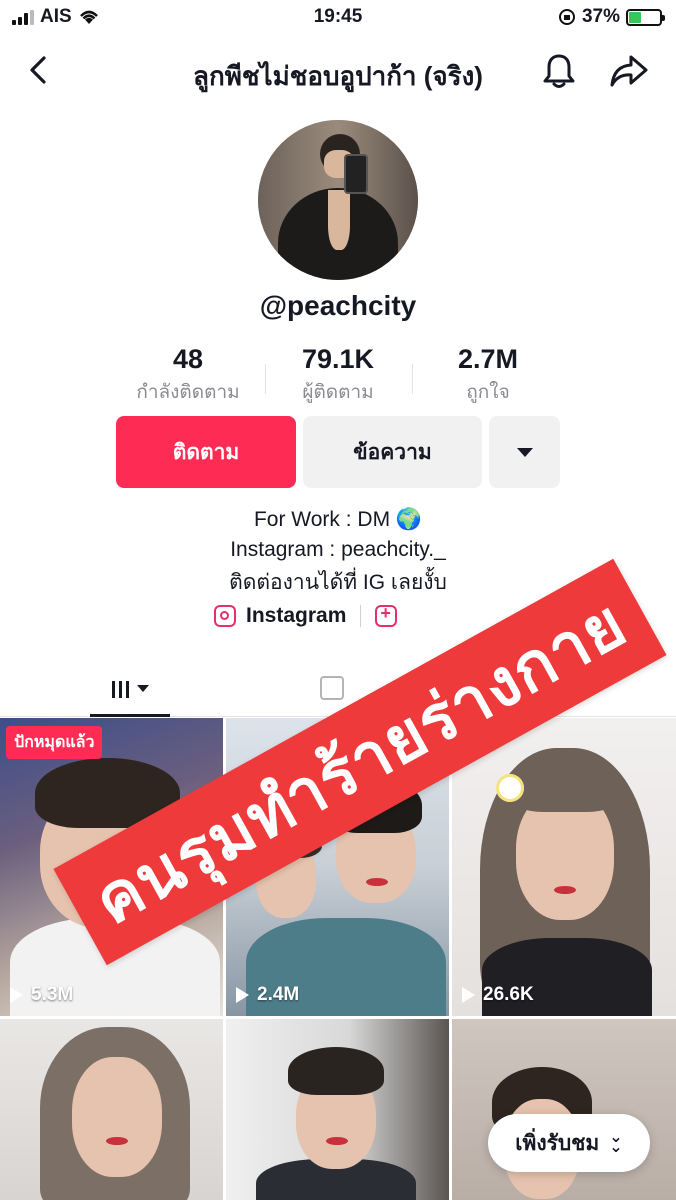  I want to click on bio-line: For Work : DM 🌍, so click(338, 519).